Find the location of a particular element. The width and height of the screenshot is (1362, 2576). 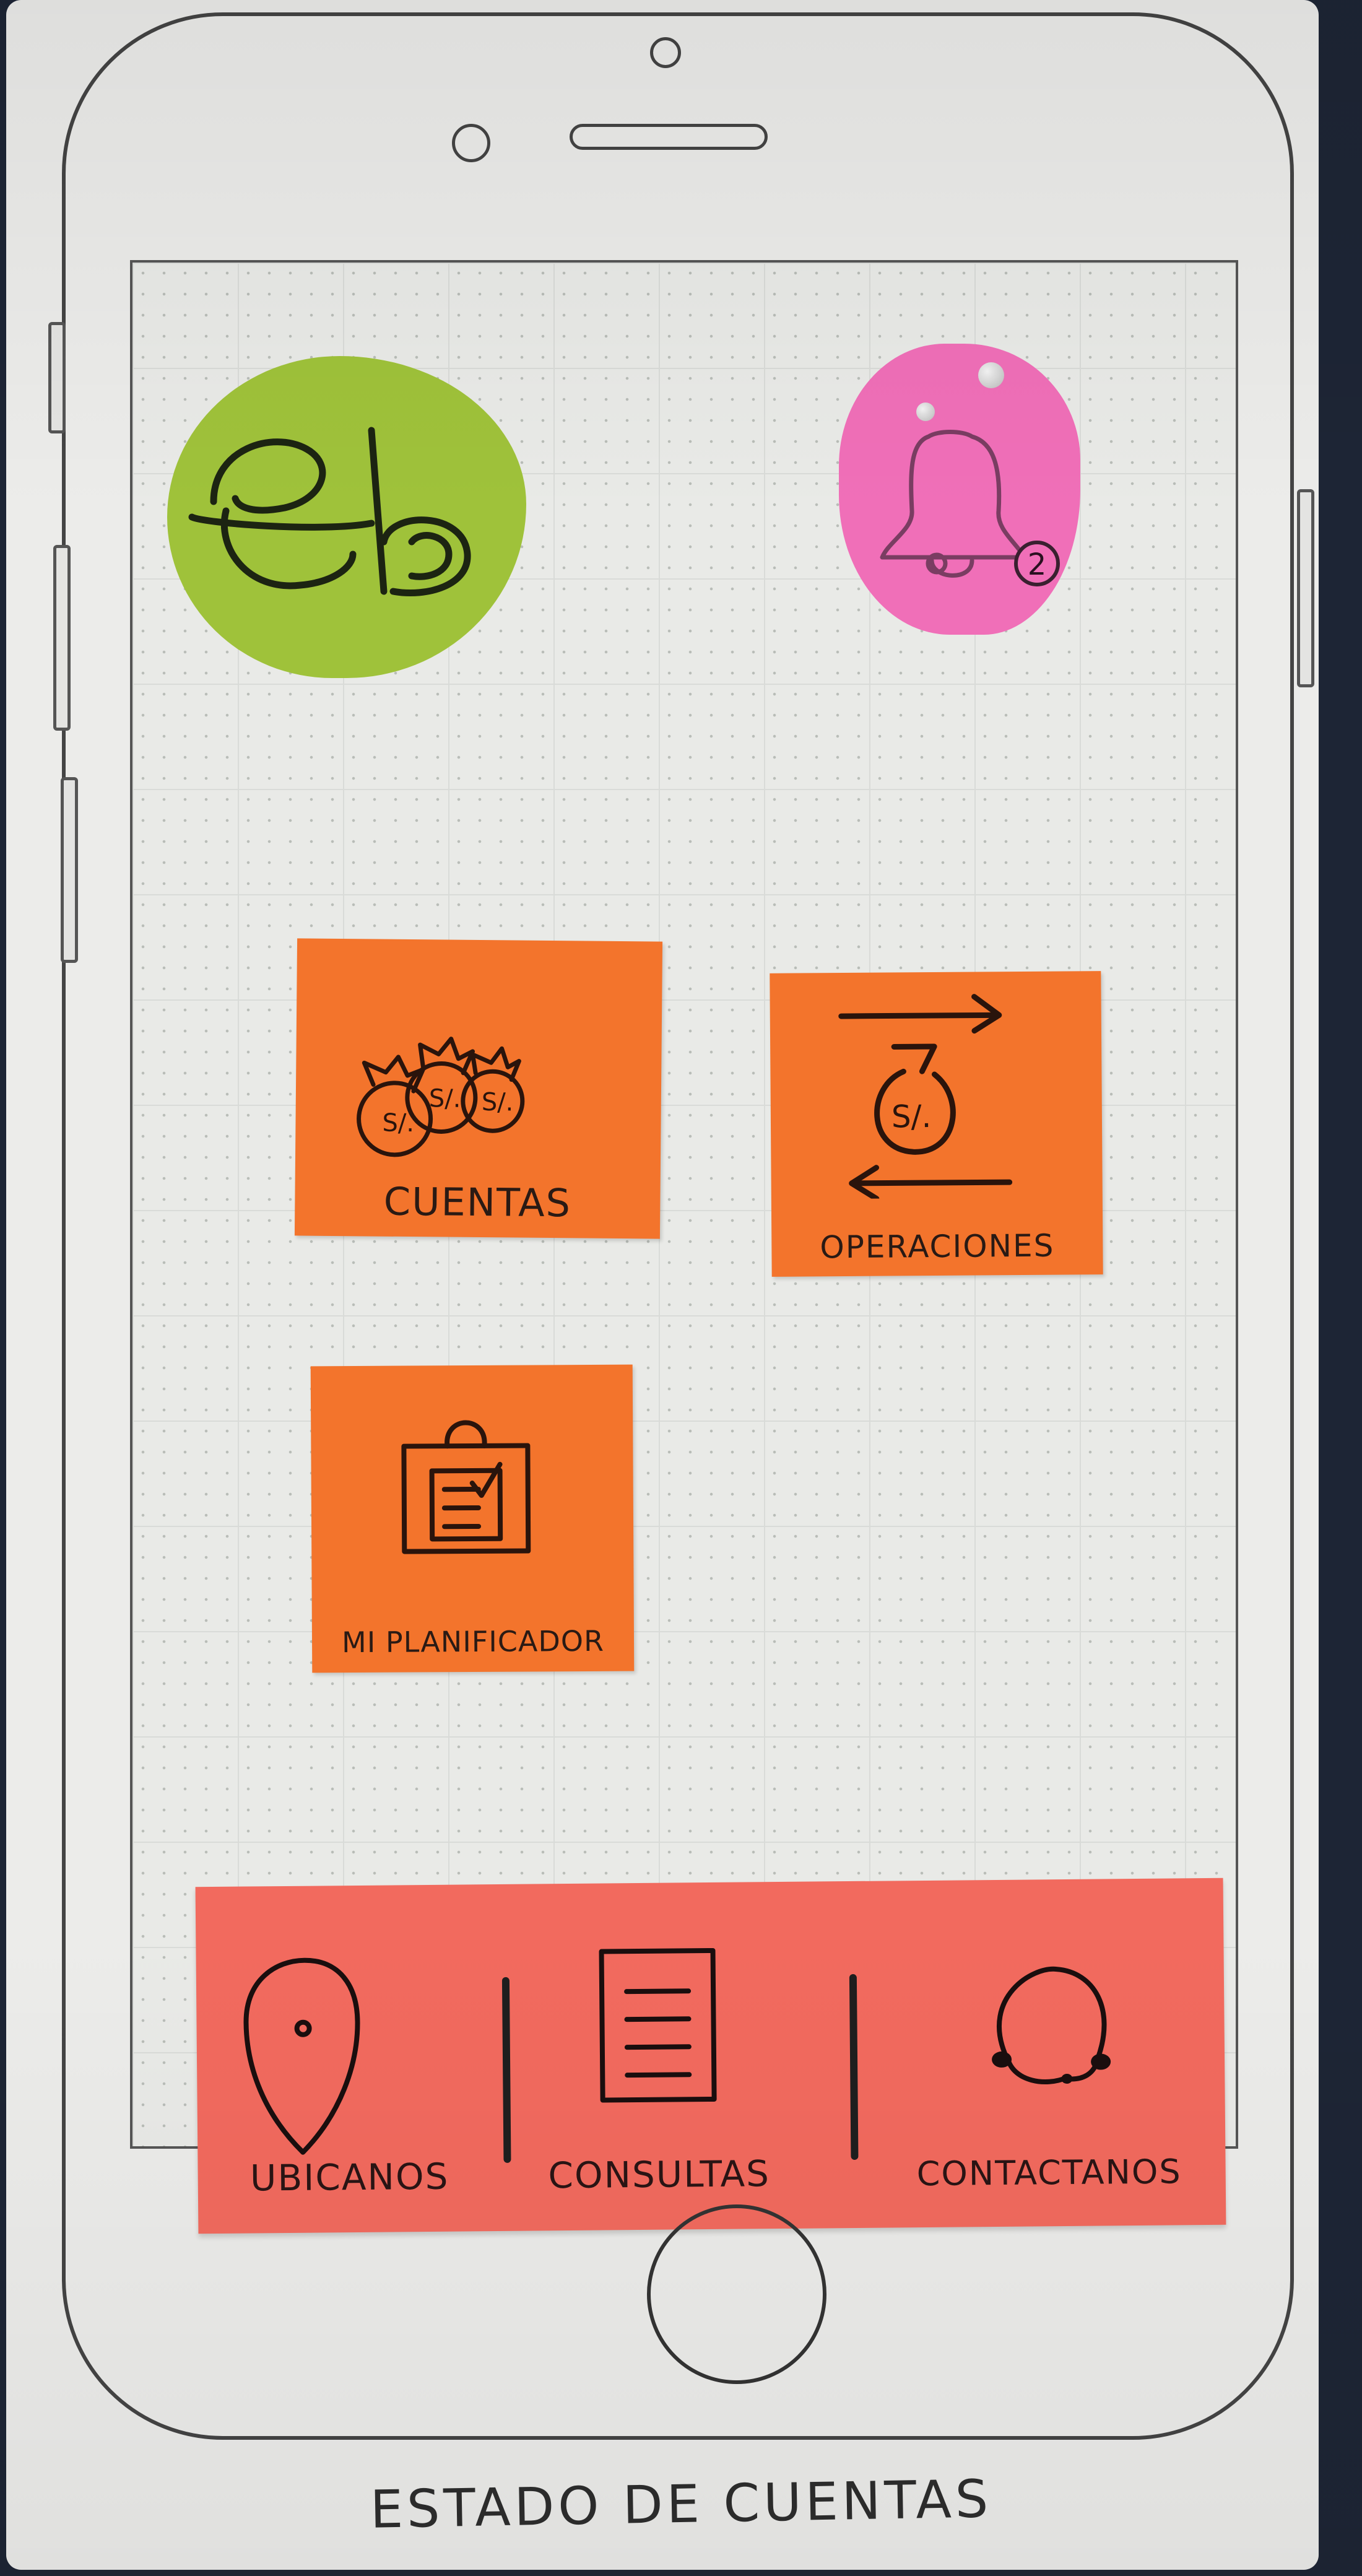

eb-logo-icon is located at coordinates (329, 511).